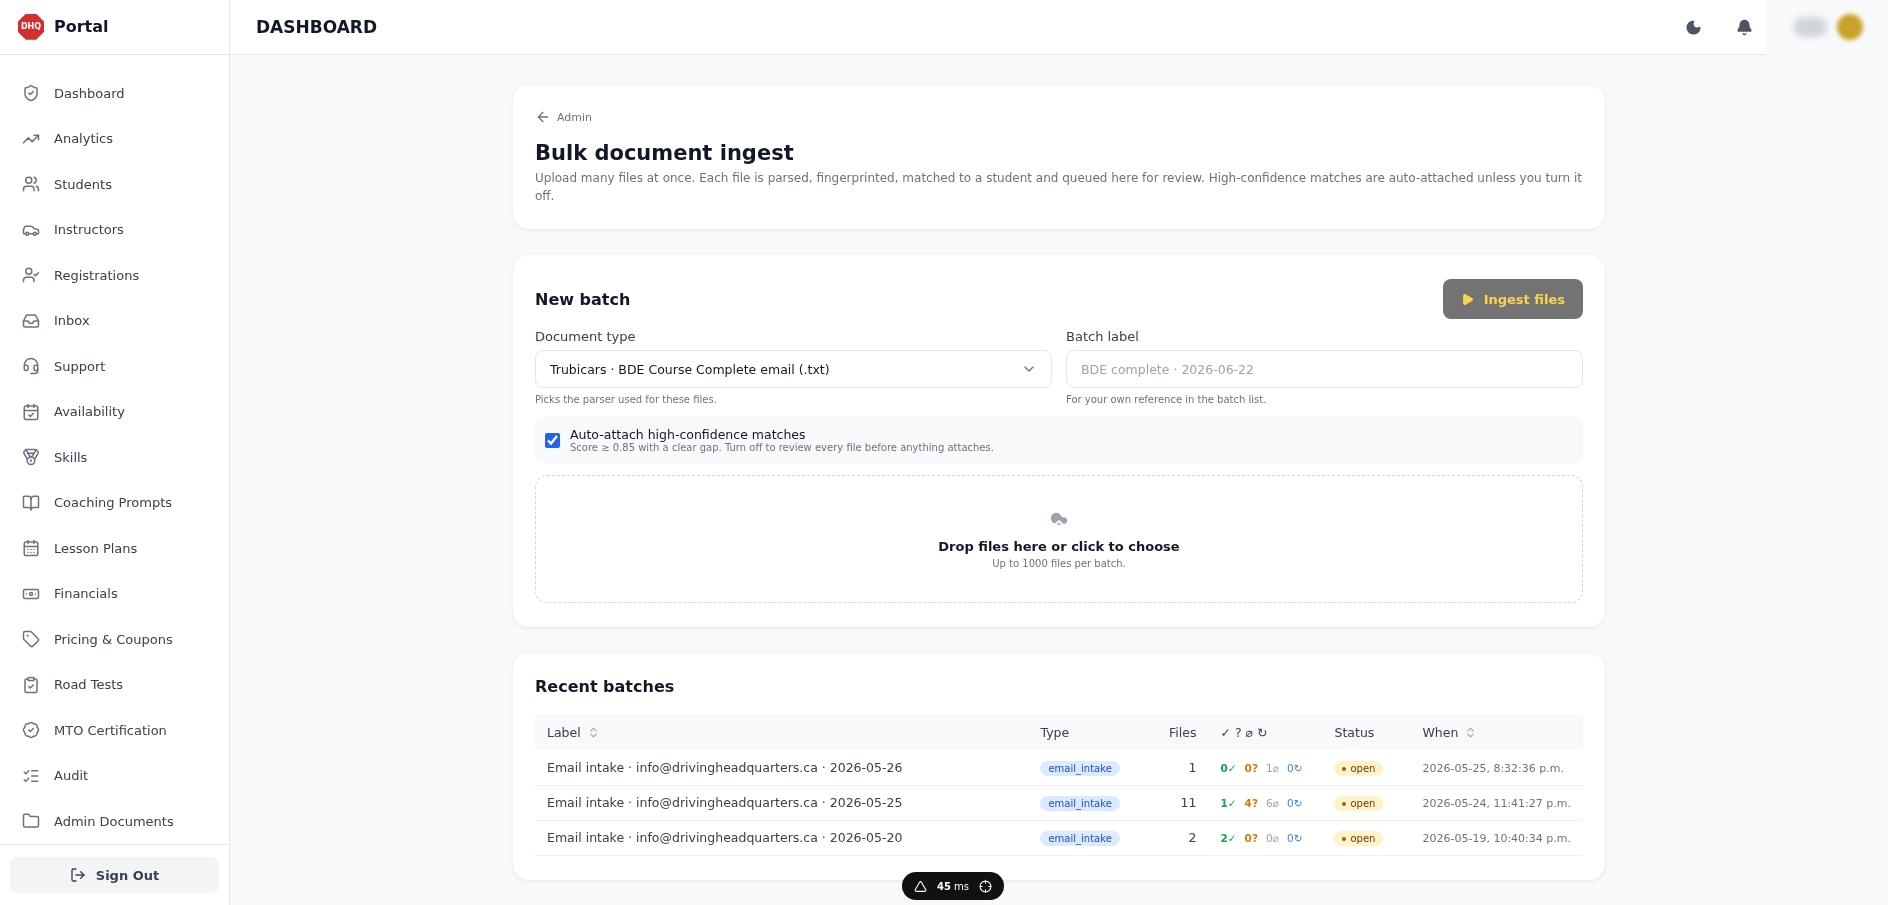 The width and height of the screenshot is (1888, 905). Describe the element at coordinates (1496, 838) in the screenshot. I see `timestamp: 2026-05-19, 10:40:34 p.m.` at that location.